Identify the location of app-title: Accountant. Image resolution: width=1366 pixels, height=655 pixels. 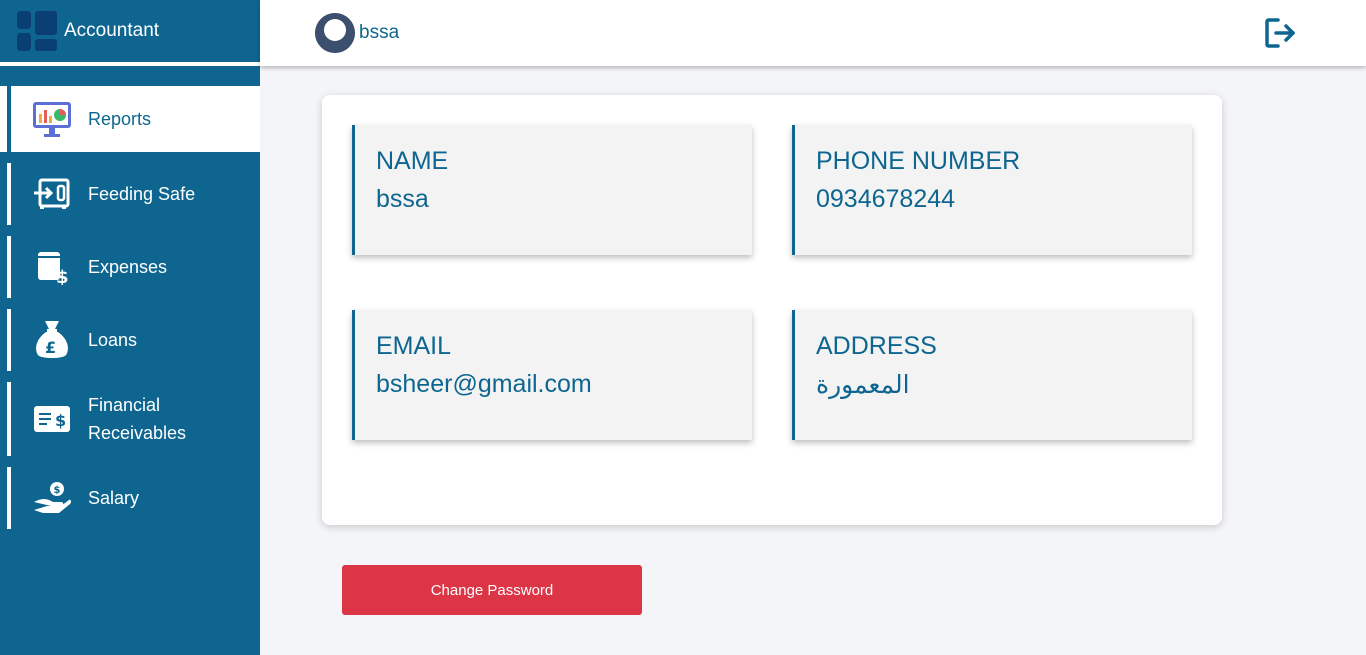
(112, 30).